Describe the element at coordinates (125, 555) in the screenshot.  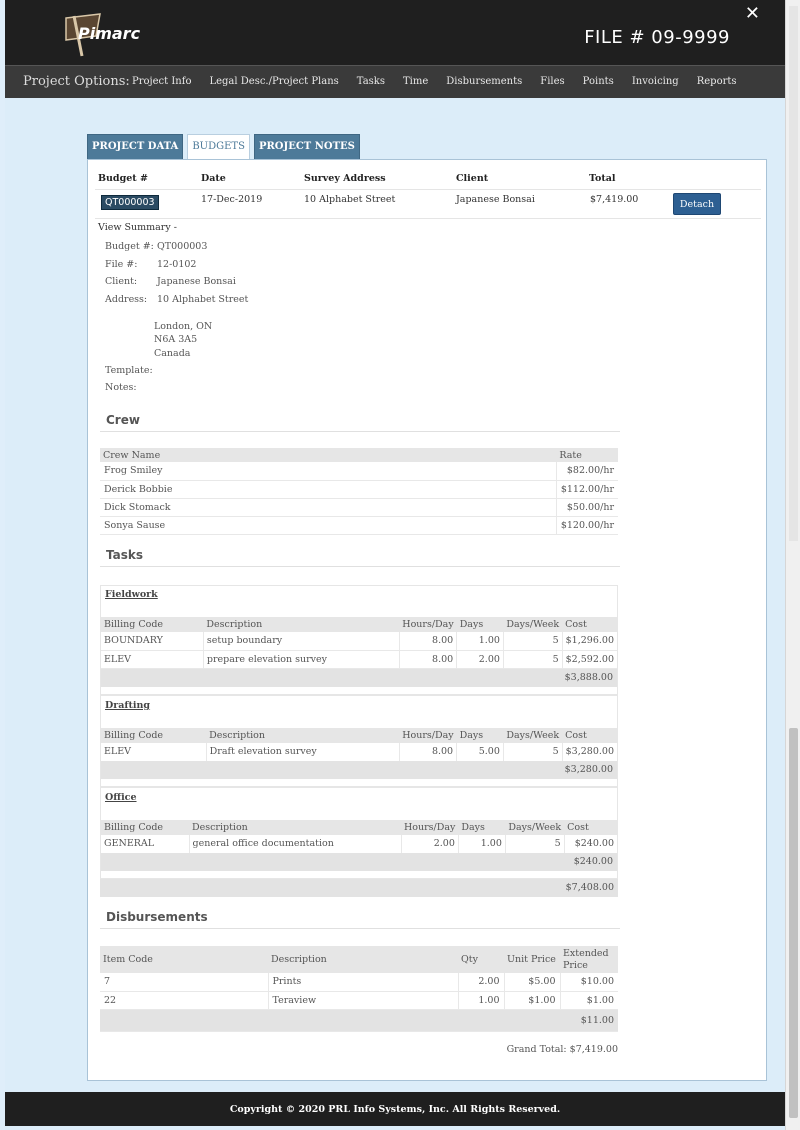
I see `tasks-title: Tasks` at that location.